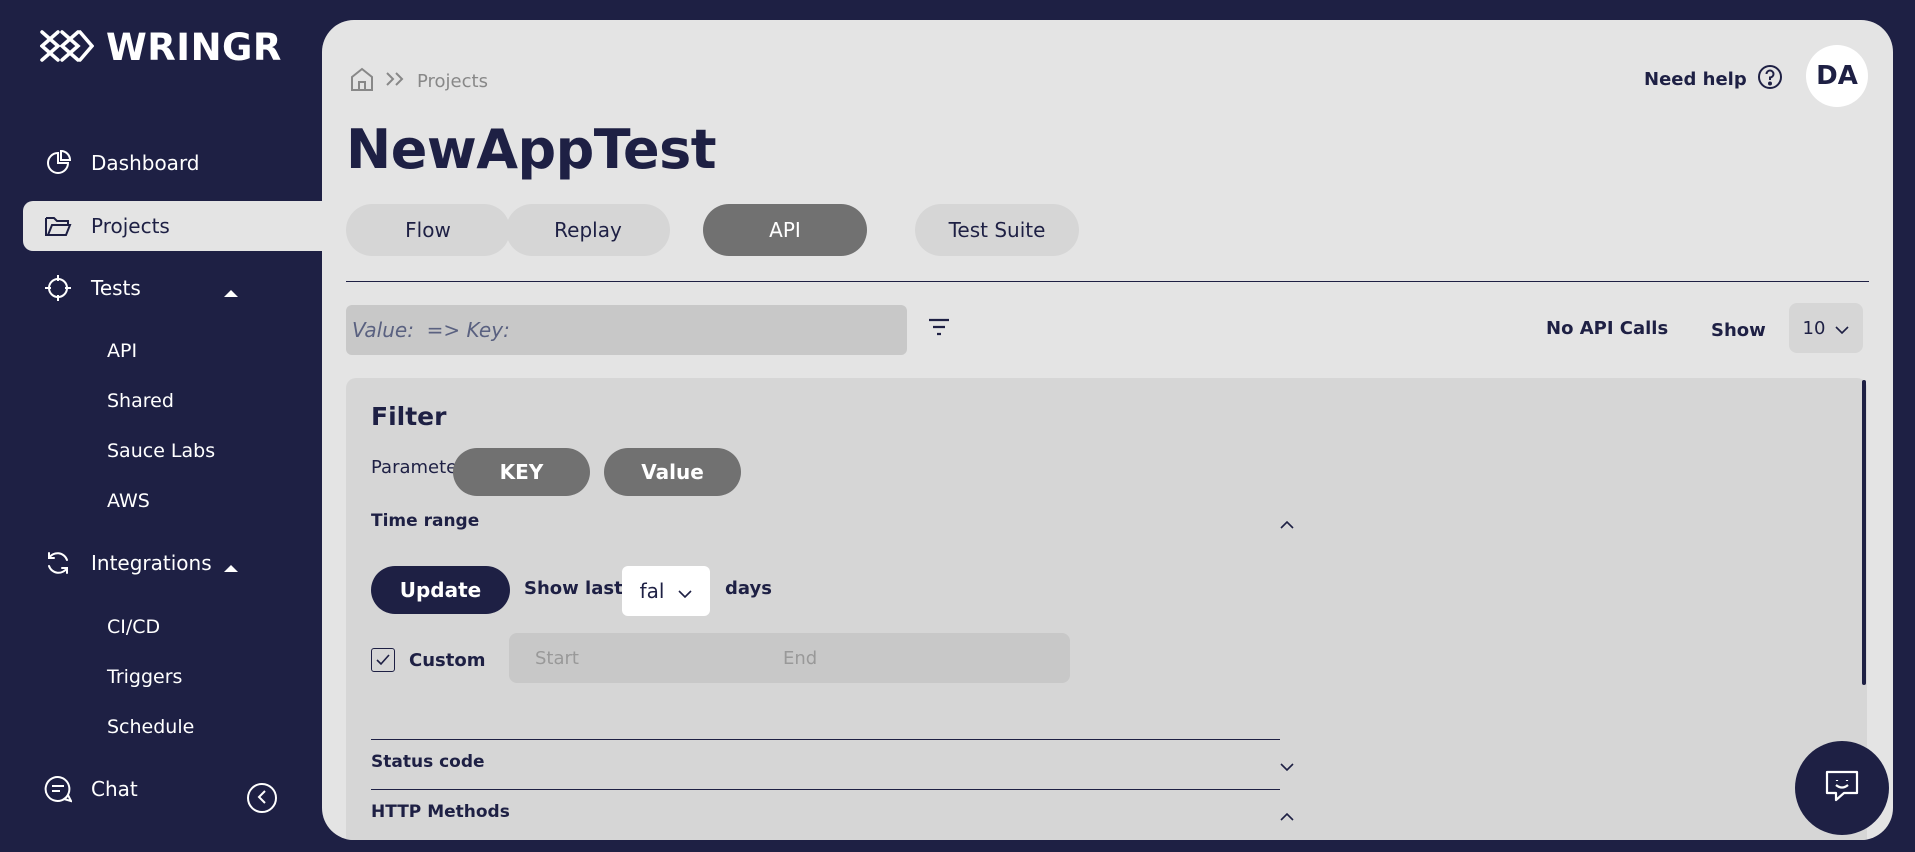  I want to click on checkmark-icon, so click(383, 660).